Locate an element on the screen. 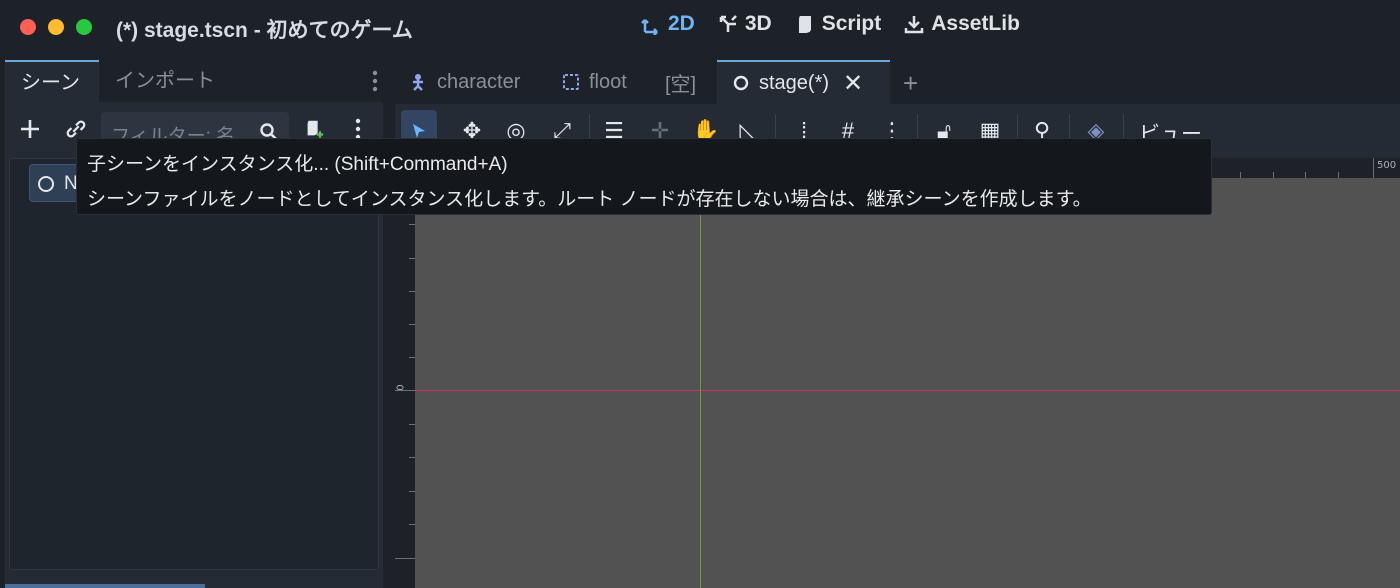  tab-character: character is located at coordinates (464, 82).